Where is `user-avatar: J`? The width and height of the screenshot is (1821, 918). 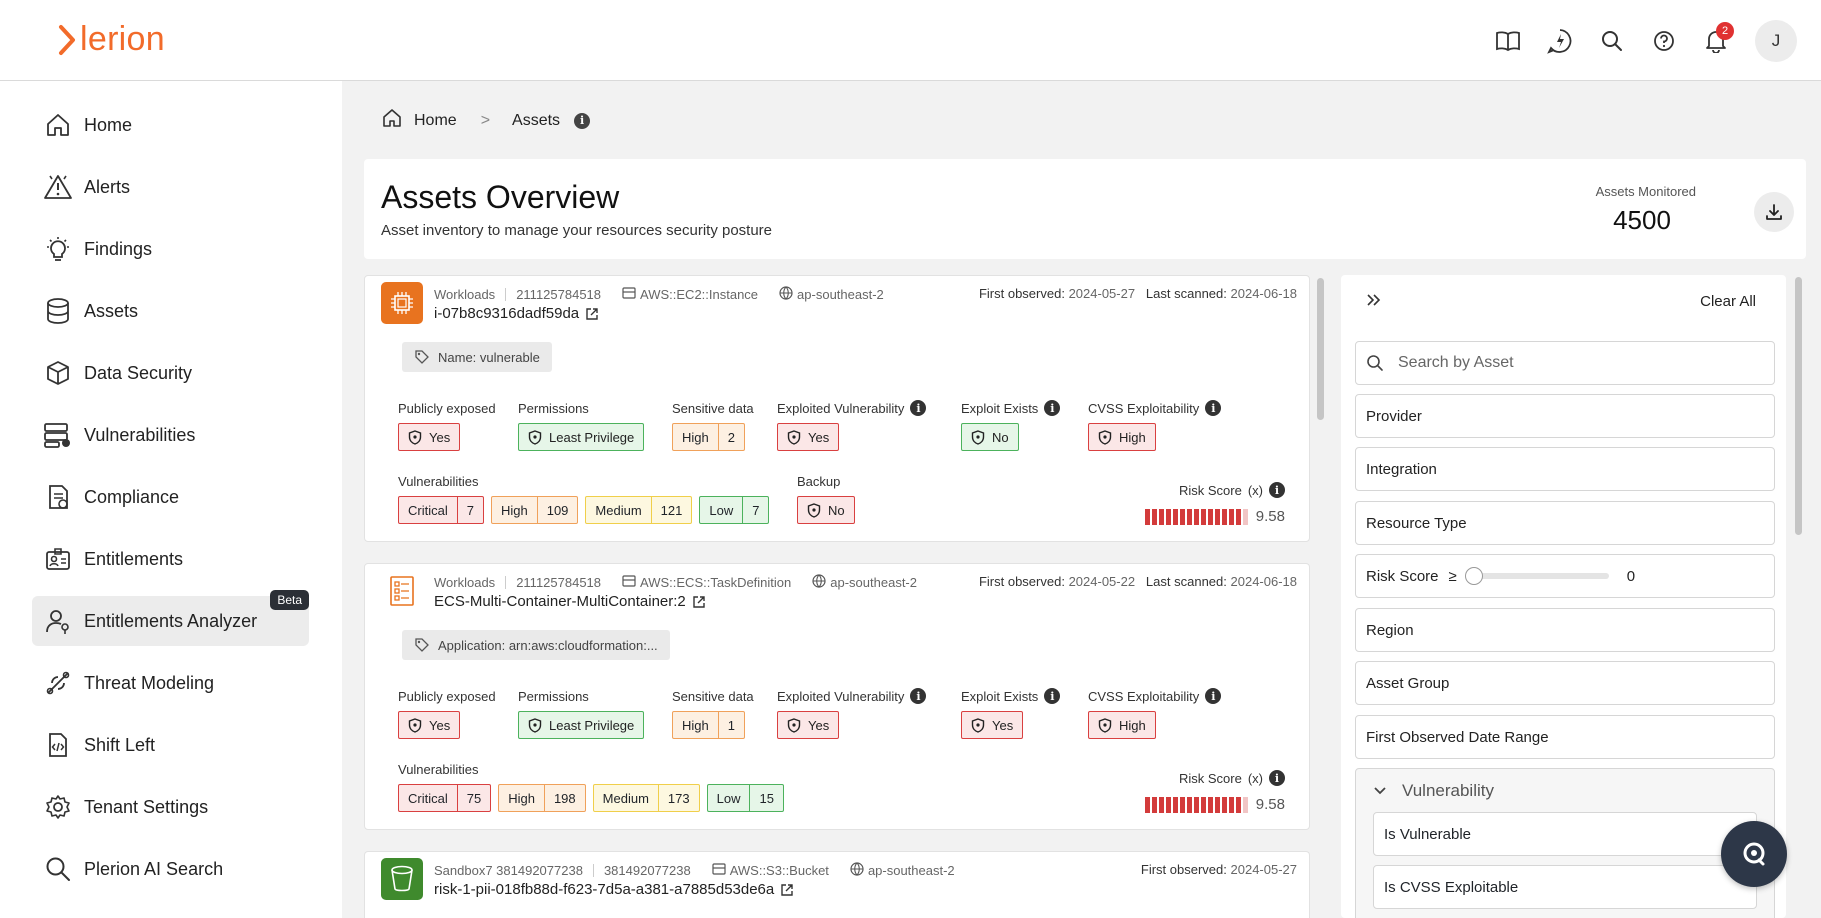
user-avatar: J is located at coordinates (1776, 41).